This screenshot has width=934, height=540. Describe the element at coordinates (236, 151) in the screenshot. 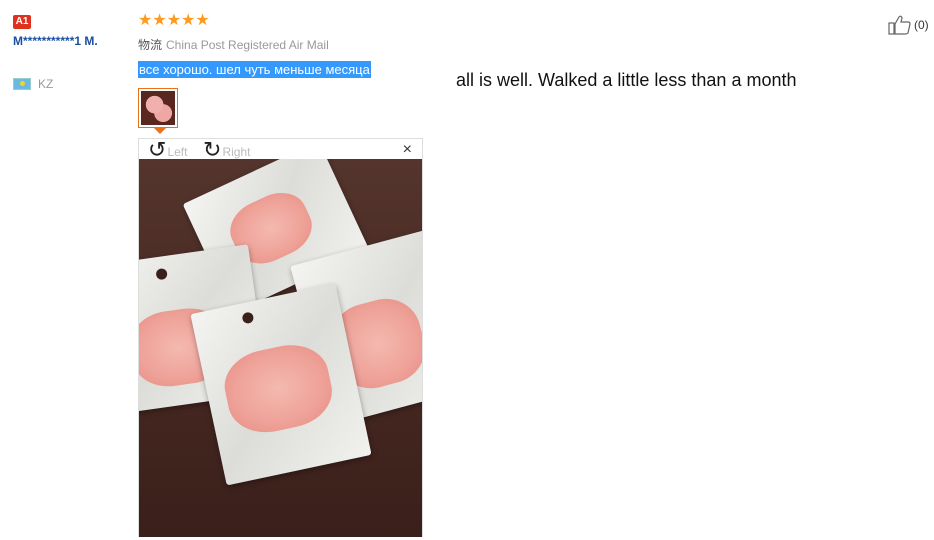

I see `rotate-right-label: Right` at that location.